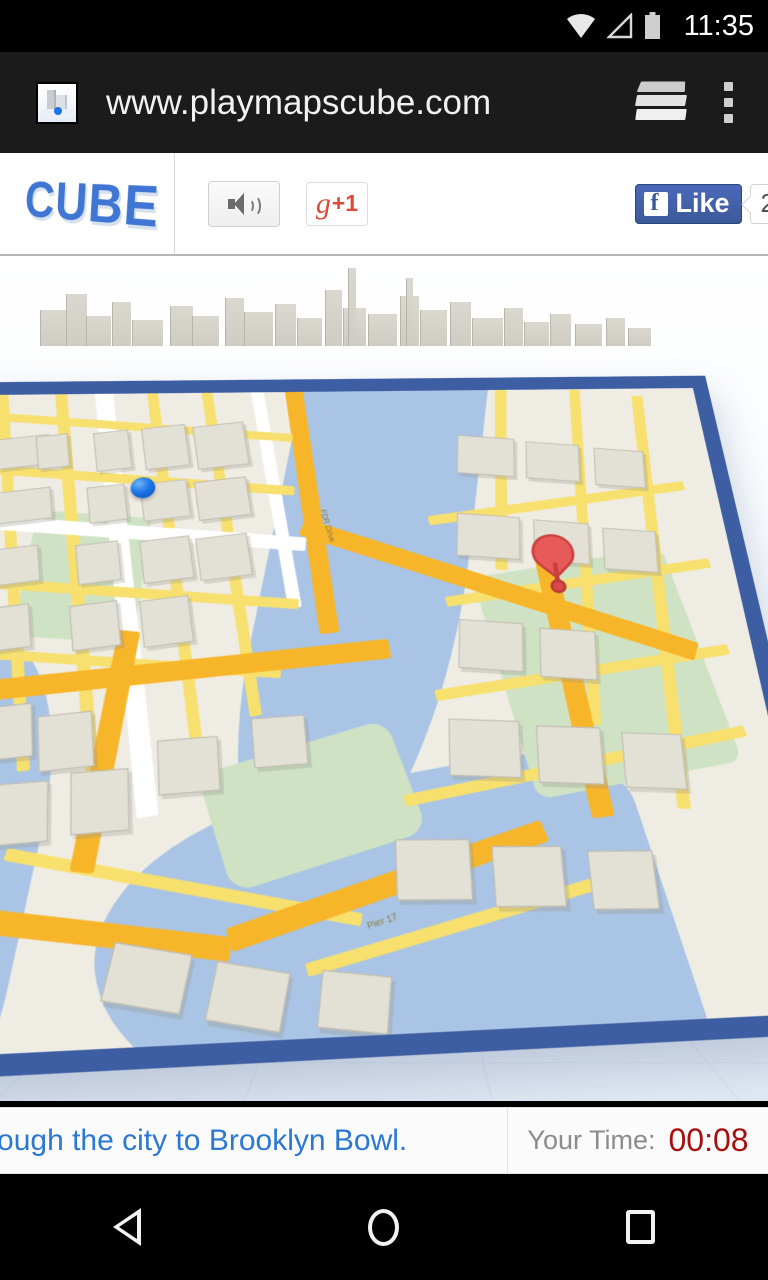  I want to click on map-park-south, so click(313, 806).